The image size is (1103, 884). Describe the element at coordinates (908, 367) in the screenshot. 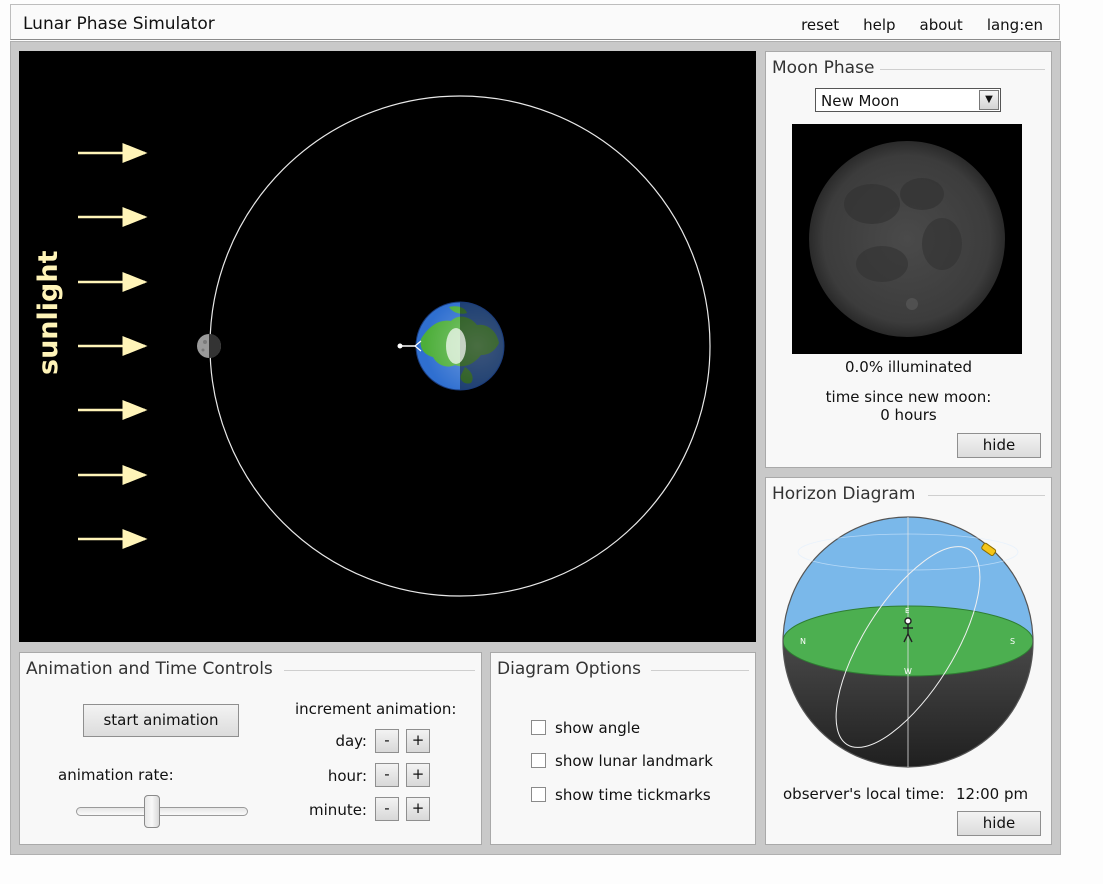

I see `illuminated-text: 0.0% illuminated` at that location.